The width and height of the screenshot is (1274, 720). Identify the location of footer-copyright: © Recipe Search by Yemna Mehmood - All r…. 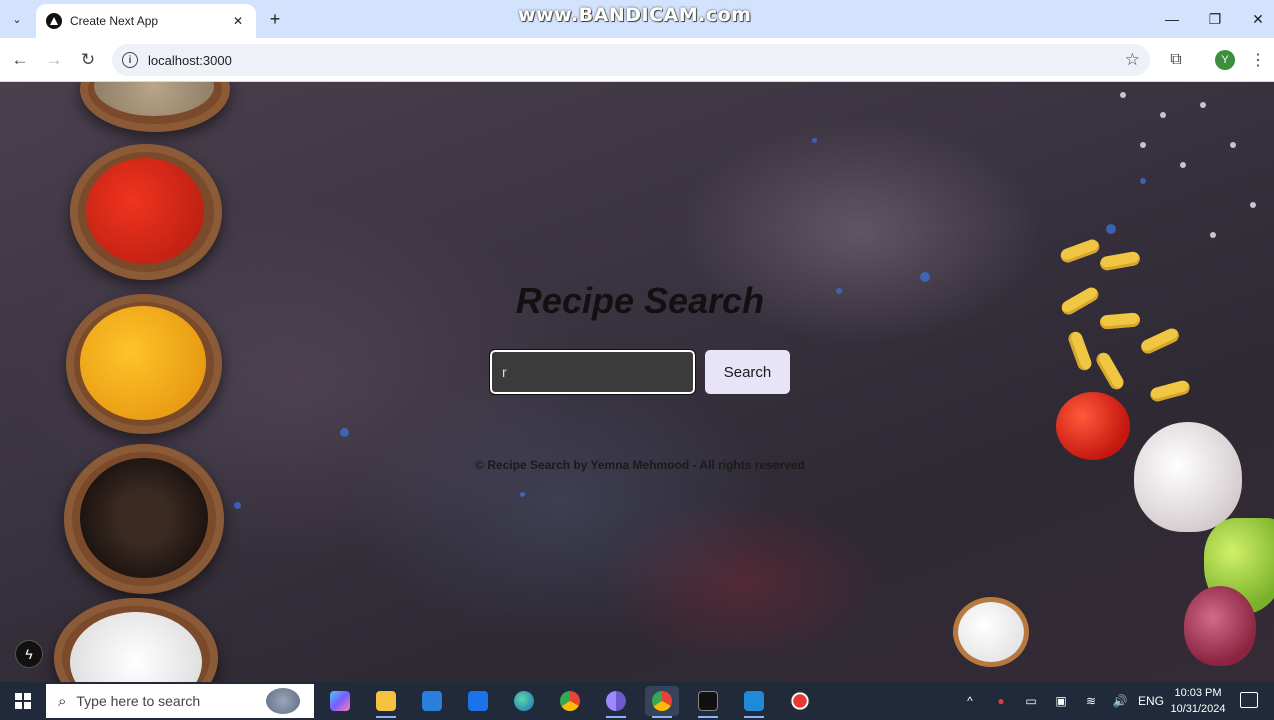
(640, 465).